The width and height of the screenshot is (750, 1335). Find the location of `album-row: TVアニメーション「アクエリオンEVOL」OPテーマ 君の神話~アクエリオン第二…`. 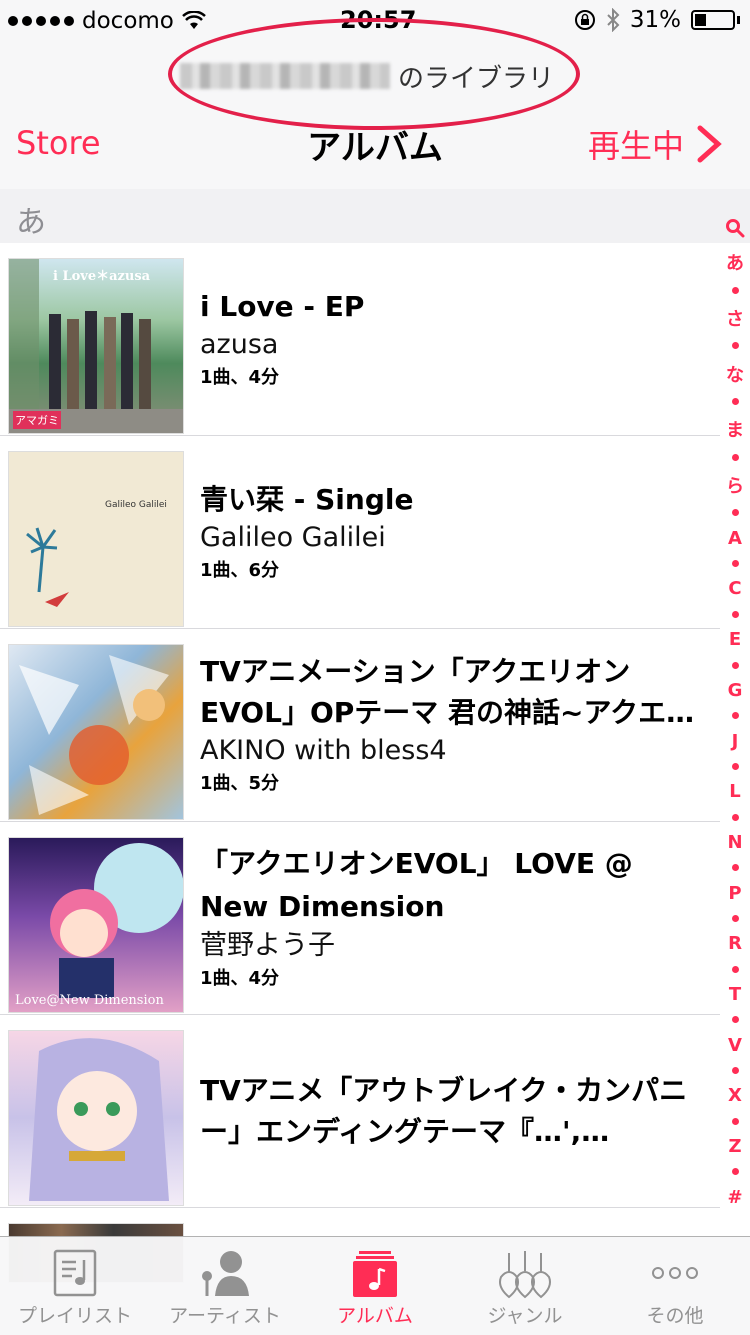

album-row: TVアニメーション「アクエリオンEVOL」OPテーマ 君の神話~アクエリオン第二… is located at coordinates (360, 725).